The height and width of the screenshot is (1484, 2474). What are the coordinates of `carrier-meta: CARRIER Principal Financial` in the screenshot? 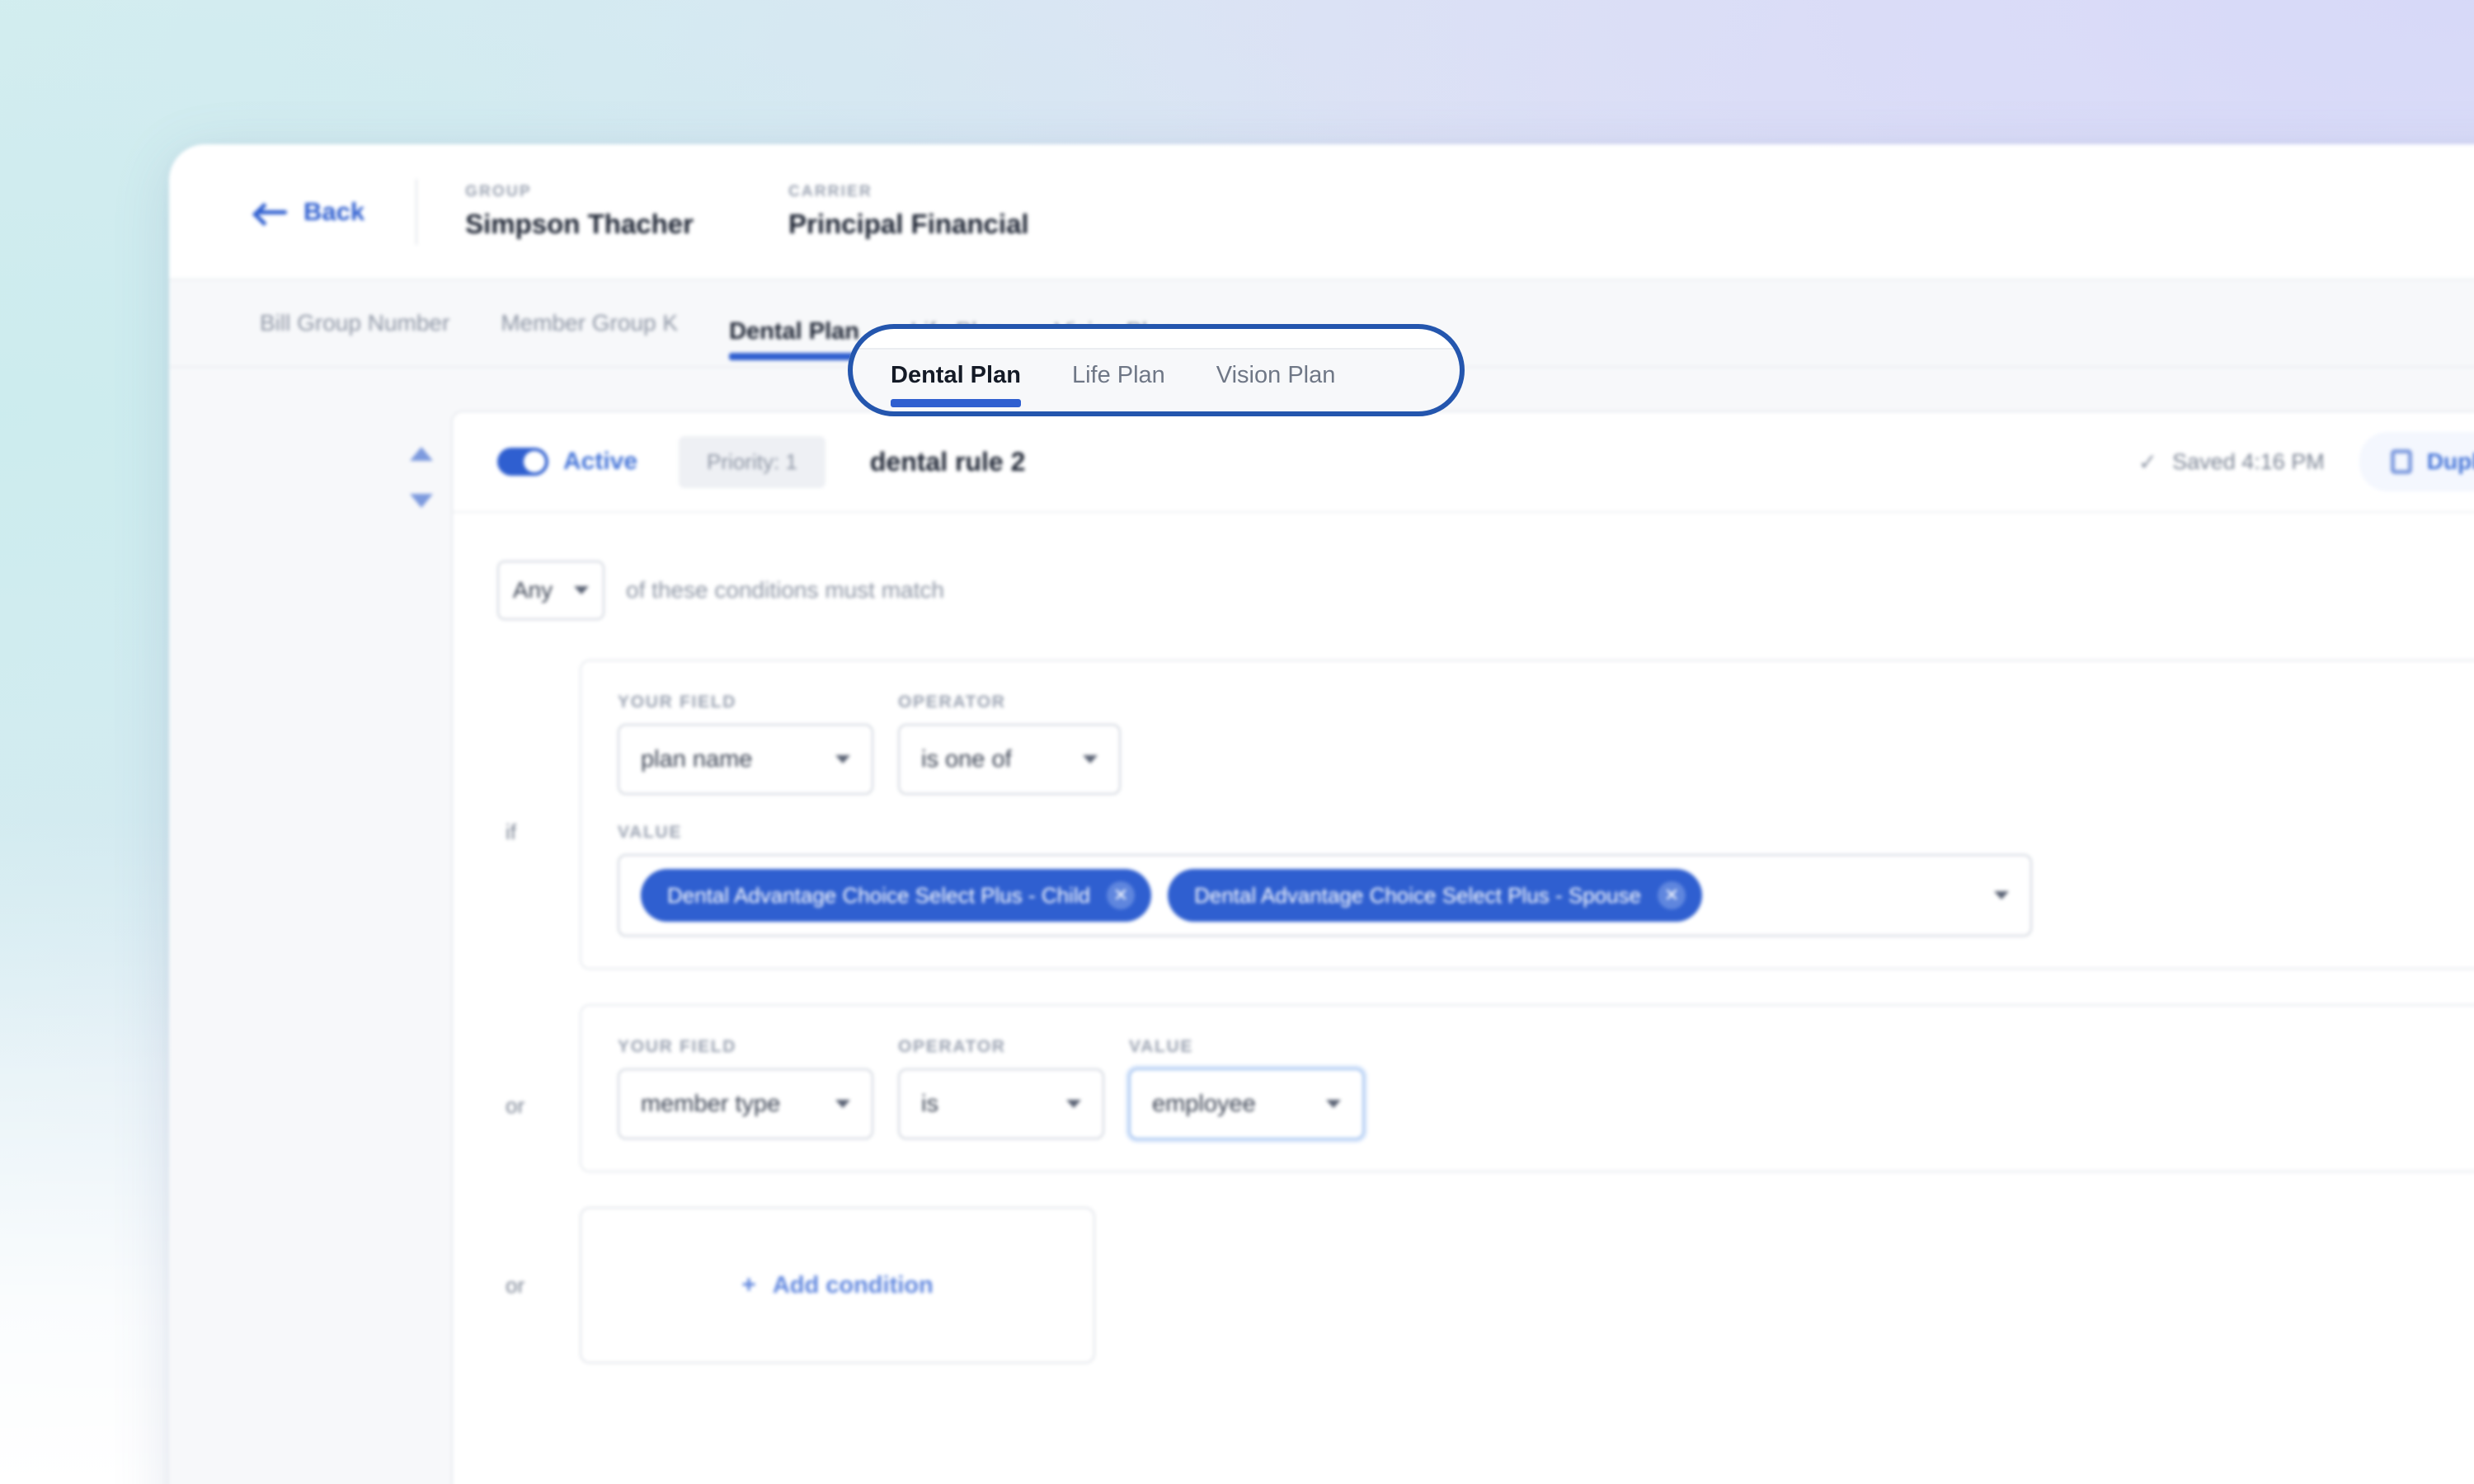 It's located at (908, 212).